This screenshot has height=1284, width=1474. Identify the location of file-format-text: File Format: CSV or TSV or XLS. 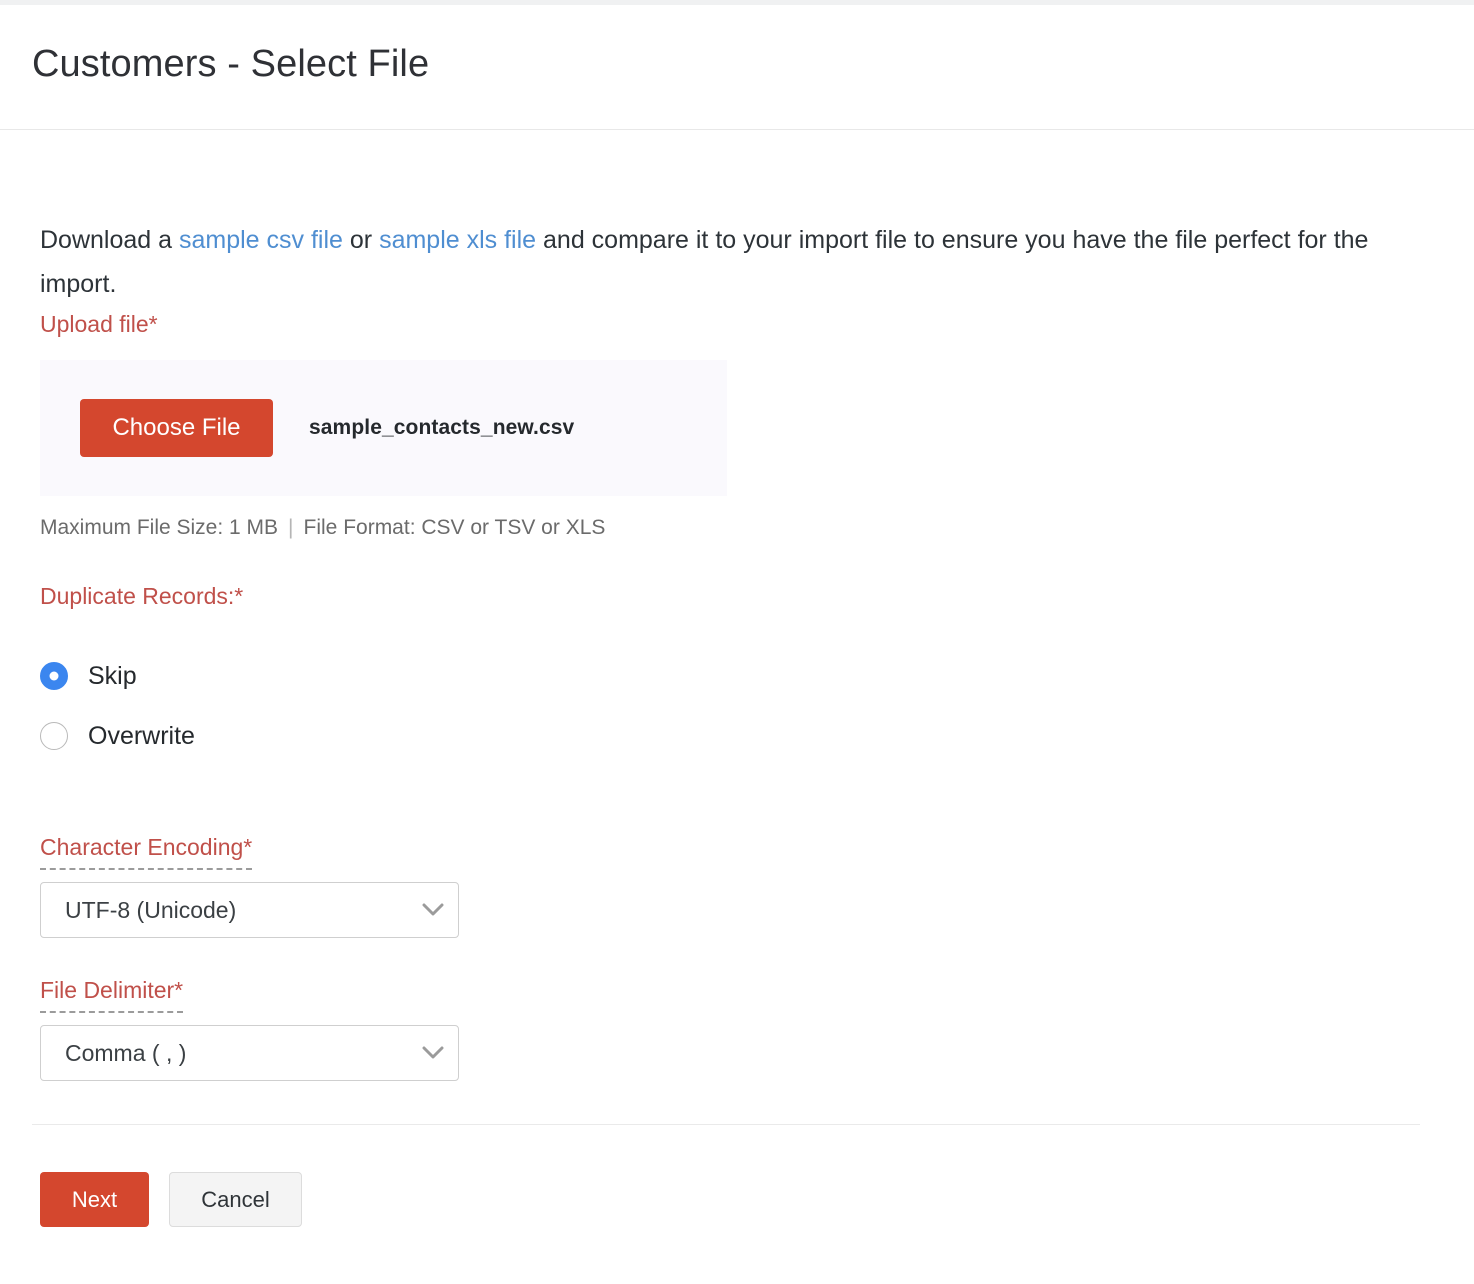
(454, 527).